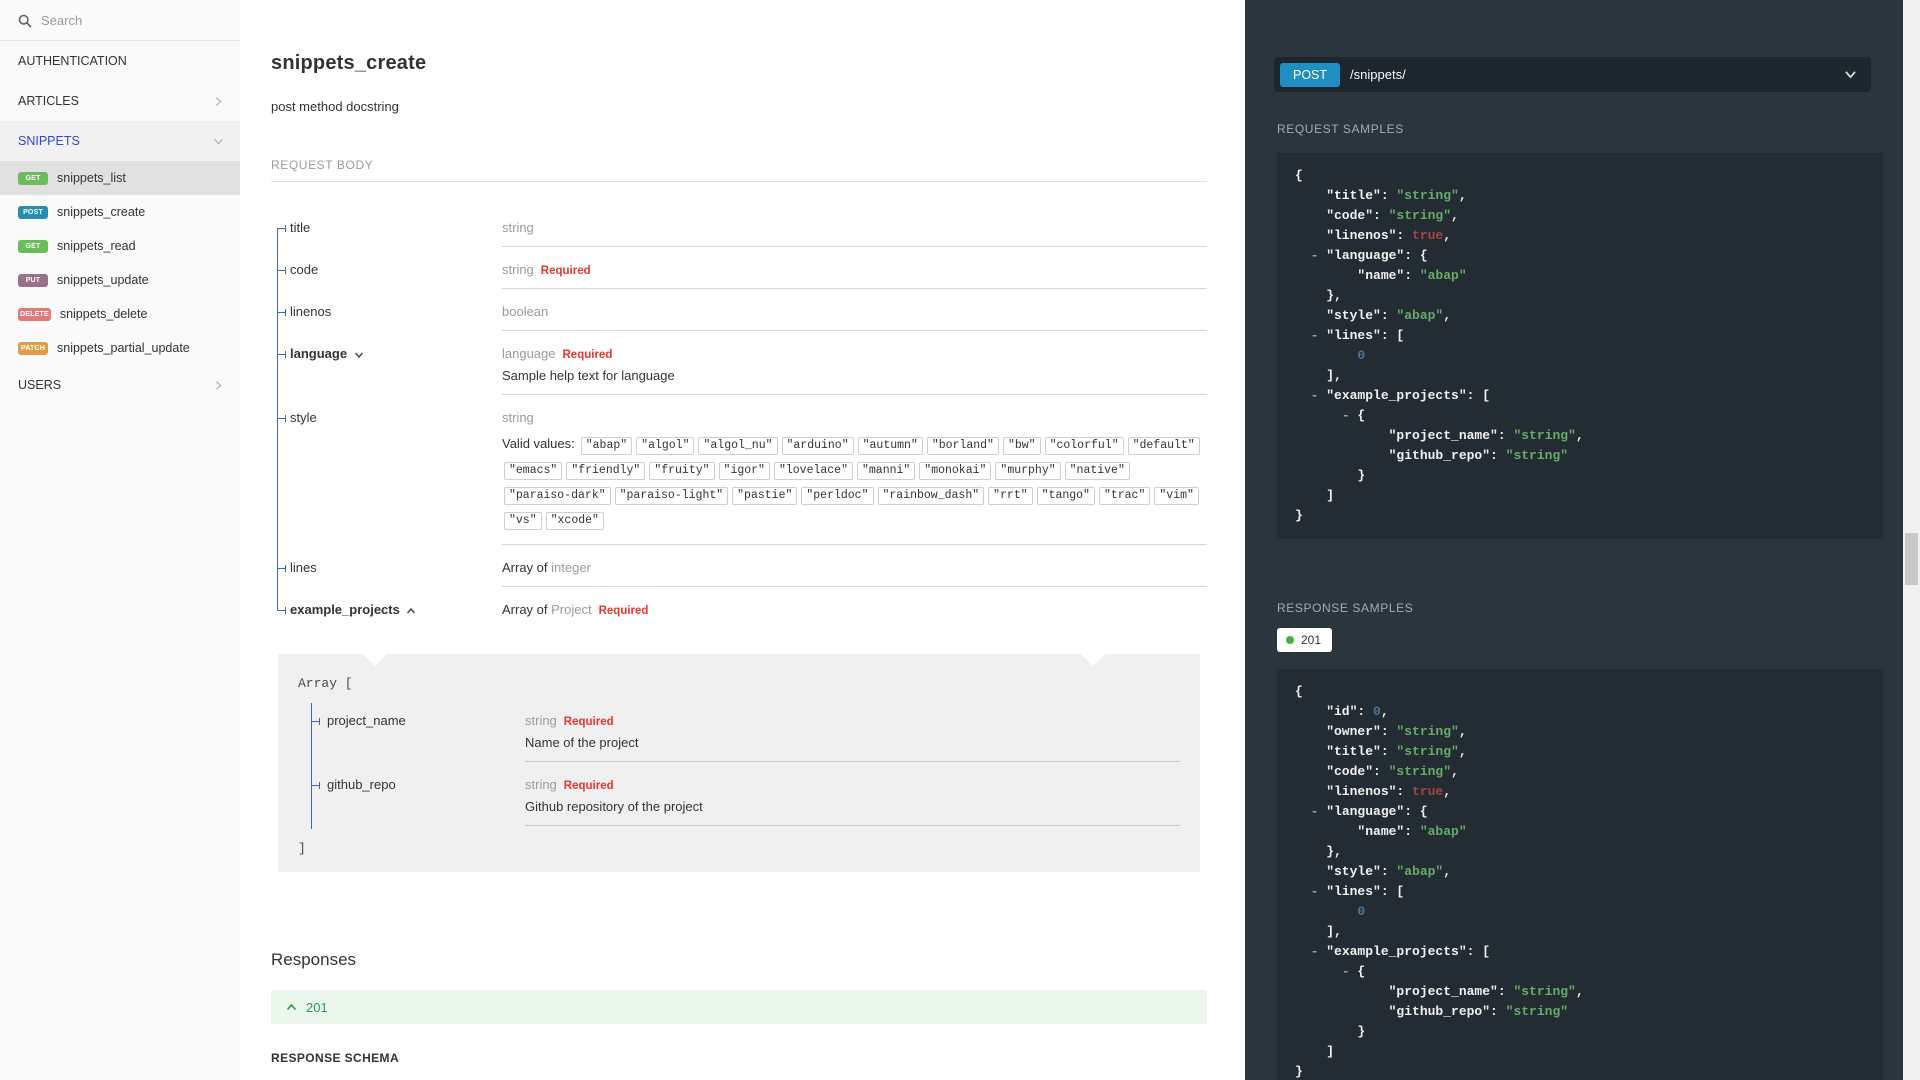  I want to click on request-body-label: REQUEST BODY, so click(739, 170).